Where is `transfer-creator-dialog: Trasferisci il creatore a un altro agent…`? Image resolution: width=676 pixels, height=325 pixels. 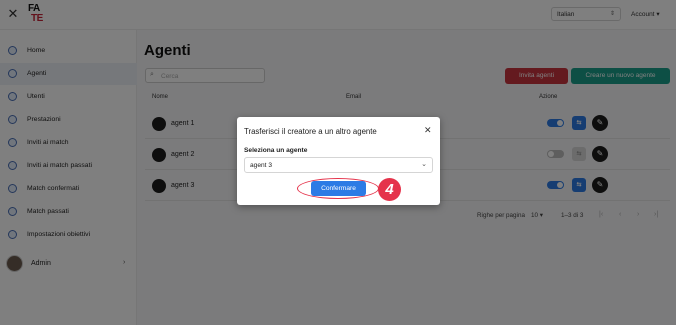
transfer-creator-dialog: Trasferisci il creatore a un altro agent… is located at coordinates (338, 161).